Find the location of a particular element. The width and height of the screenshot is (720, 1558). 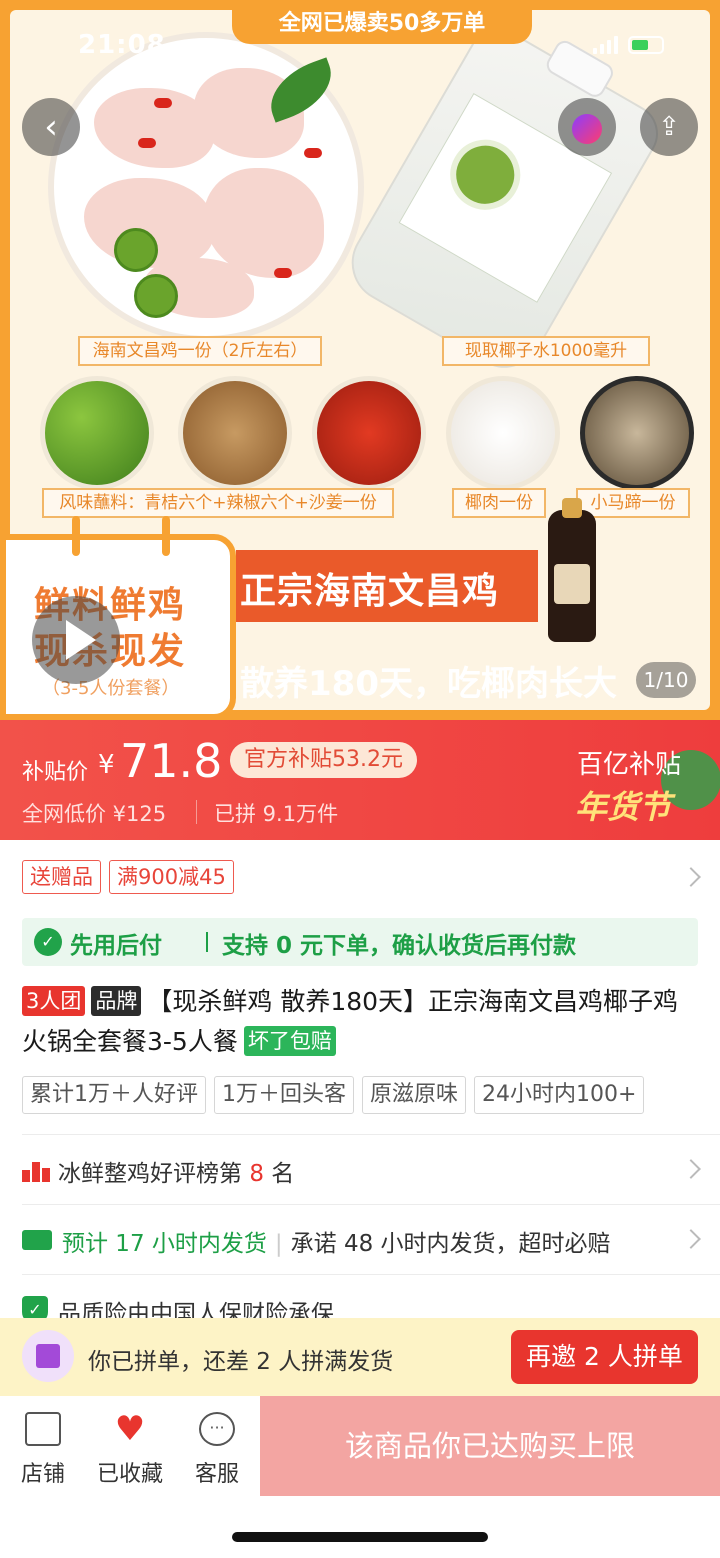

ranking-row: 冰鲜整鸡好评榜第 8 名 is located at coordinates (371, 1168).